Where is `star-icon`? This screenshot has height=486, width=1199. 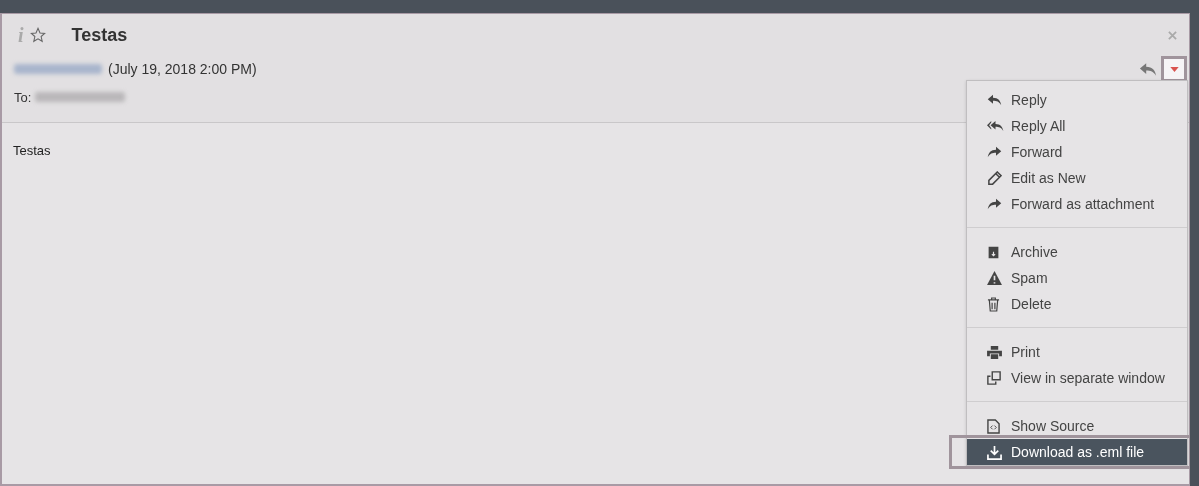
star-icon is located at coordinates (37, 35).